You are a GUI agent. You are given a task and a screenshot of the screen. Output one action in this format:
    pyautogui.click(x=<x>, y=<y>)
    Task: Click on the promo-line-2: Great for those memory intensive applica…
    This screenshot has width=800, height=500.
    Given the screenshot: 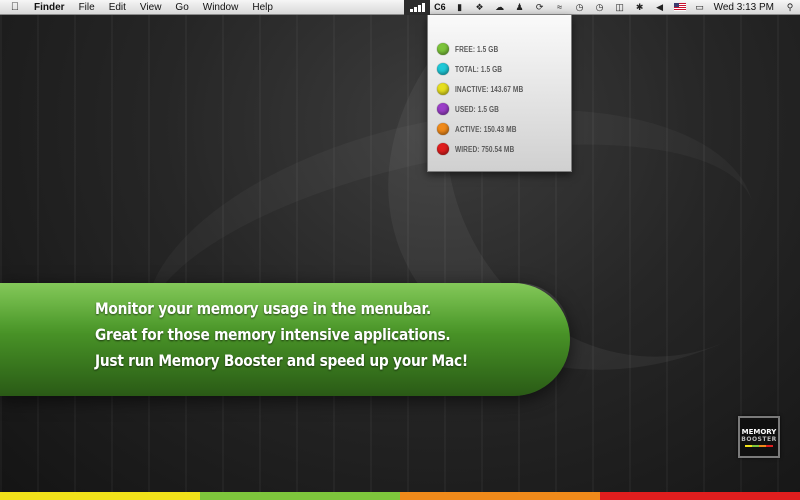 What is the action you would take?
    pyautogui.click(x=273, y=334)
    